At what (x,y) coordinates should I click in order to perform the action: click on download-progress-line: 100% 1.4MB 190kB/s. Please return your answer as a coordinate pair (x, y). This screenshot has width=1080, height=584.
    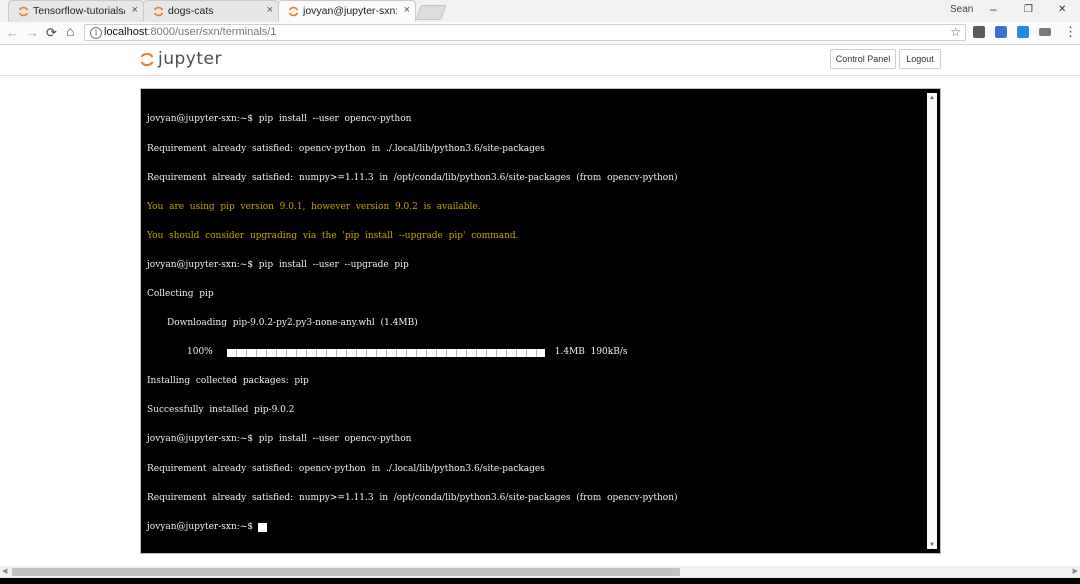
    Looking at the image, I should click on (532, 352).